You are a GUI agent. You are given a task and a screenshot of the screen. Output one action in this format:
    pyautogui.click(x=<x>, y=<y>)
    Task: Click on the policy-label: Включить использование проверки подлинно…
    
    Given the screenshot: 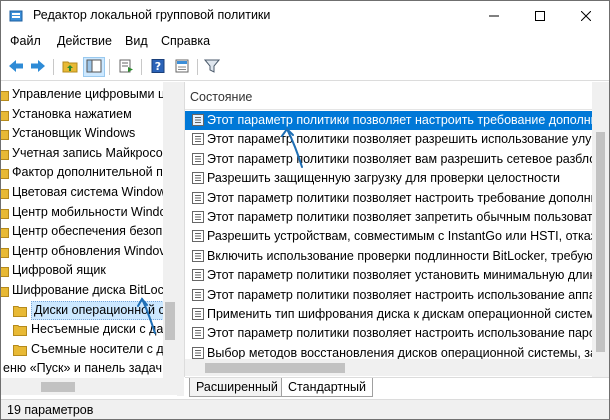 What is the action you would take?
    pyautogui.click(x=401, y=255)
    